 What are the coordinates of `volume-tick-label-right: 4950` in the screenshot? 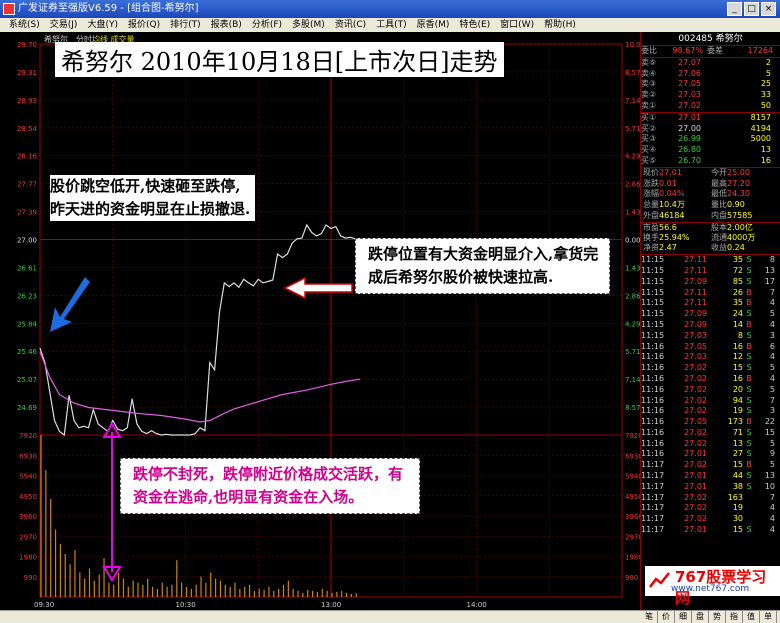 It's located at (632, 497).